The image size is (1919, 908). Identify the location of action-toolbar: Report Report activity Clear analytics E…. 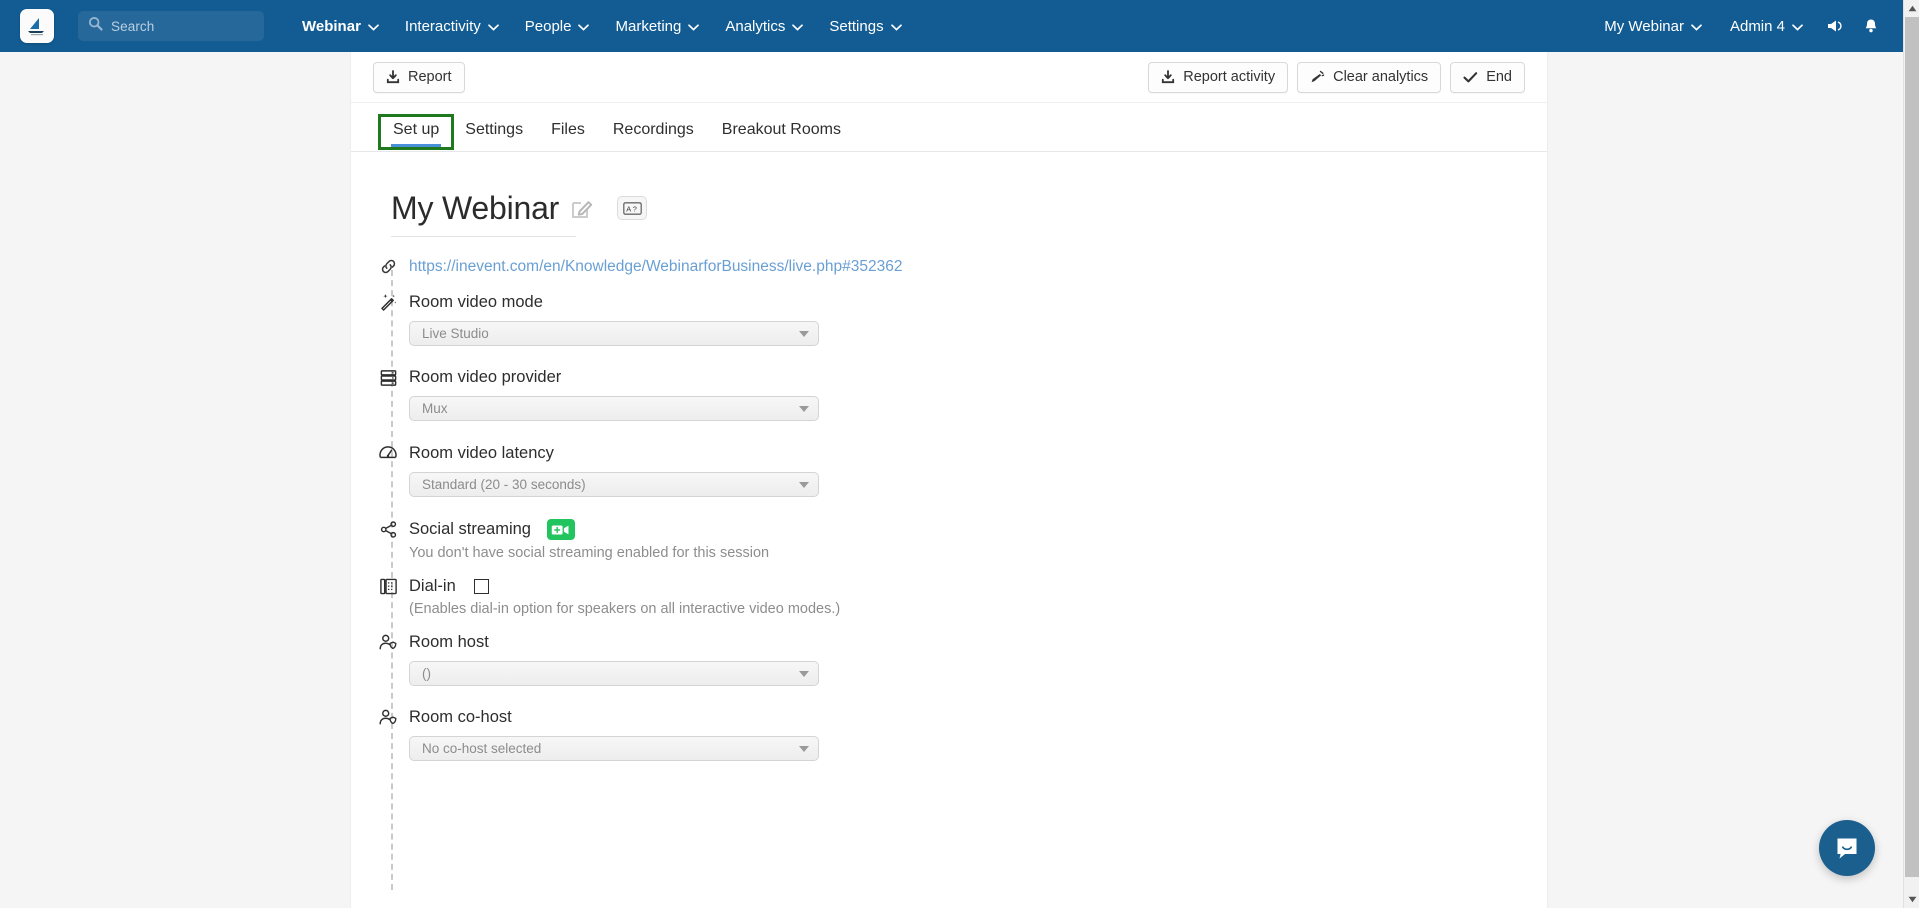
(949, 77).